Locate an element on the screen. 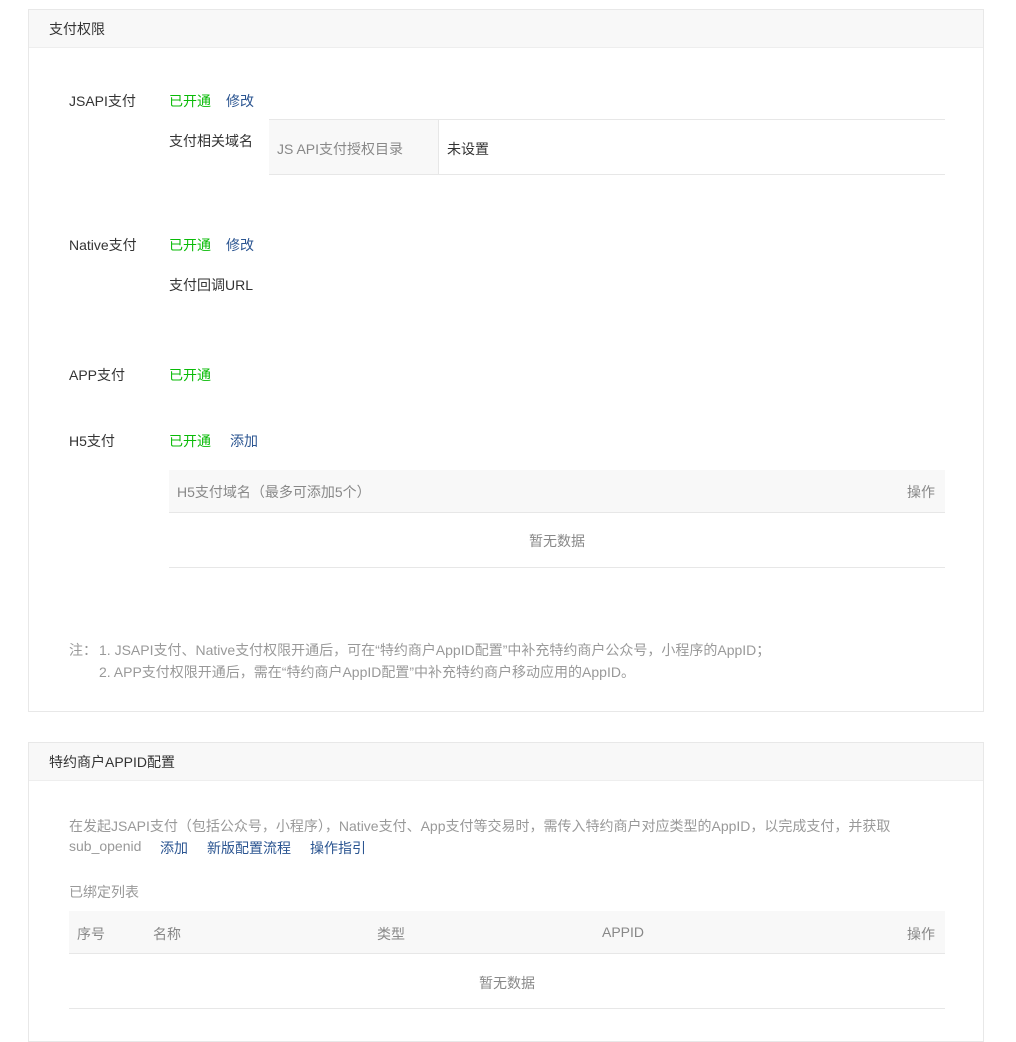 This screenshot has width=1016, height=1042. bound-list-title: 已绑定列表 is located at coordinates (104, 892).